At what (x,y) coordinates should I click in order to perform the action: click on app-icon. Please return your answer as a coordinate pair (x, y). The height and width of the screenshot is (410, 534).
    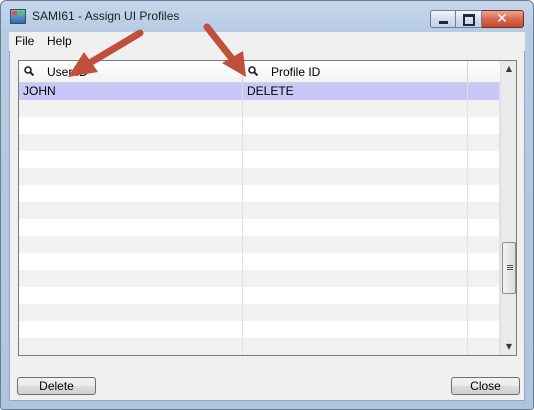
    Looking at the image, I should click on (18, 16).